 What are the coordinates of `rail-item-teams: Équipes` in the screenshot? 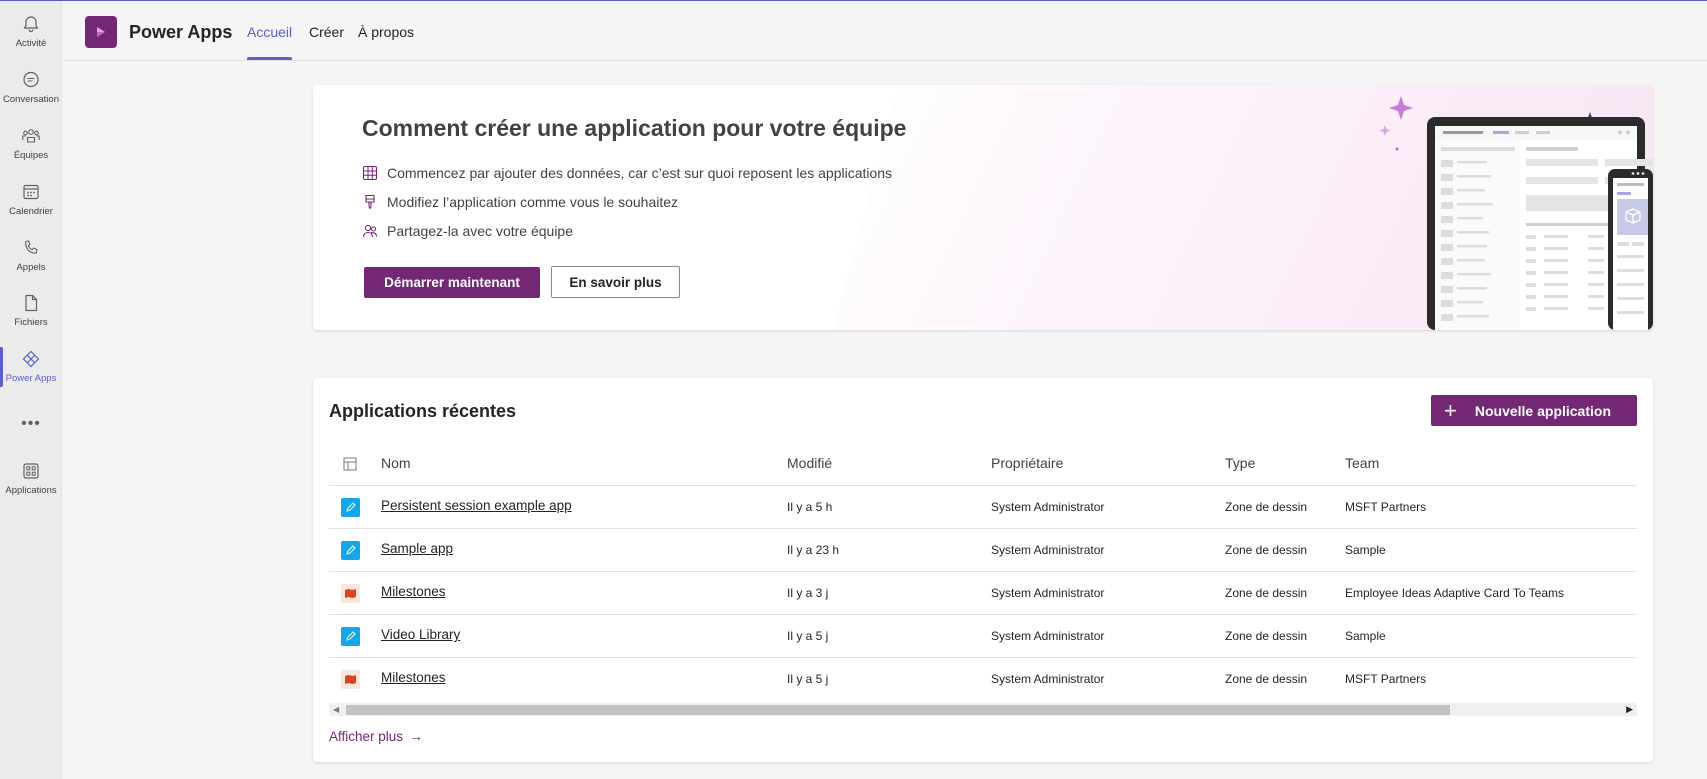 It's located at (31, 144).